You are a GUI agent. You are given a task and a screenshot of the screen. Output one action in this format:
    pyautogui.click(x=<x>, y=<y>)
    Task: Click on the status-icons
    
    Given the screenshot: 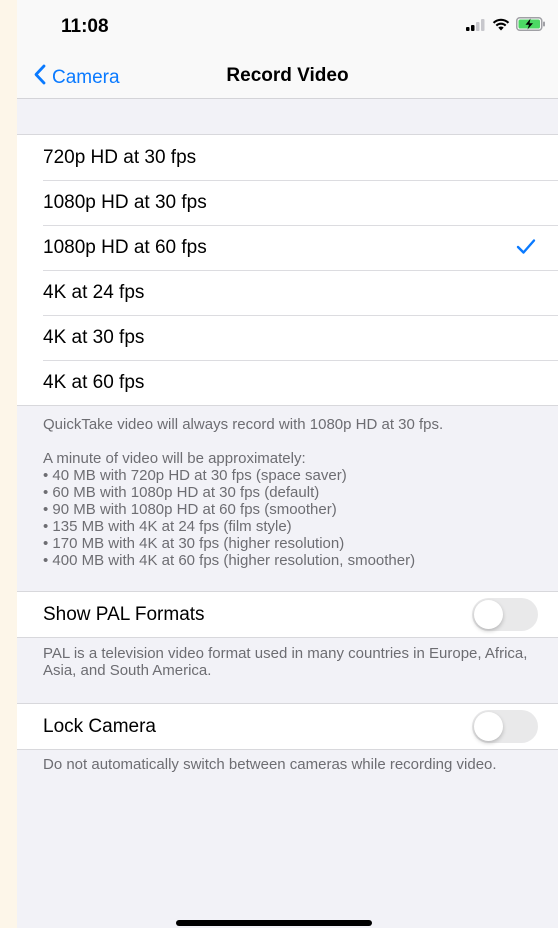 What is the action you would take?
    pyautogui.click(x=506, y=26)
    